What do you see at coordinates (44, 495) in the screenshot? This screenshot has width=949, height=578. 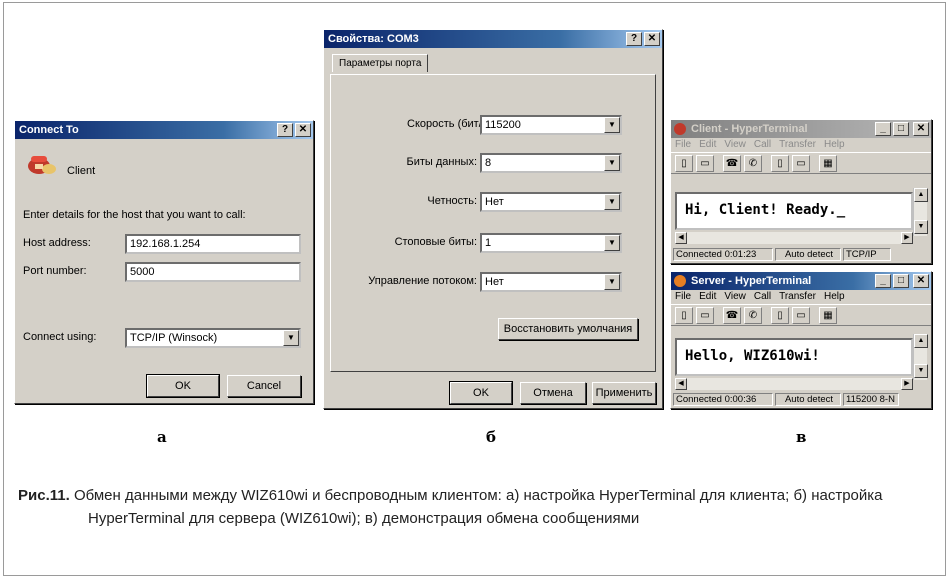 I see `caption-lead: Рис.11.` at bounding box center [44, 495].